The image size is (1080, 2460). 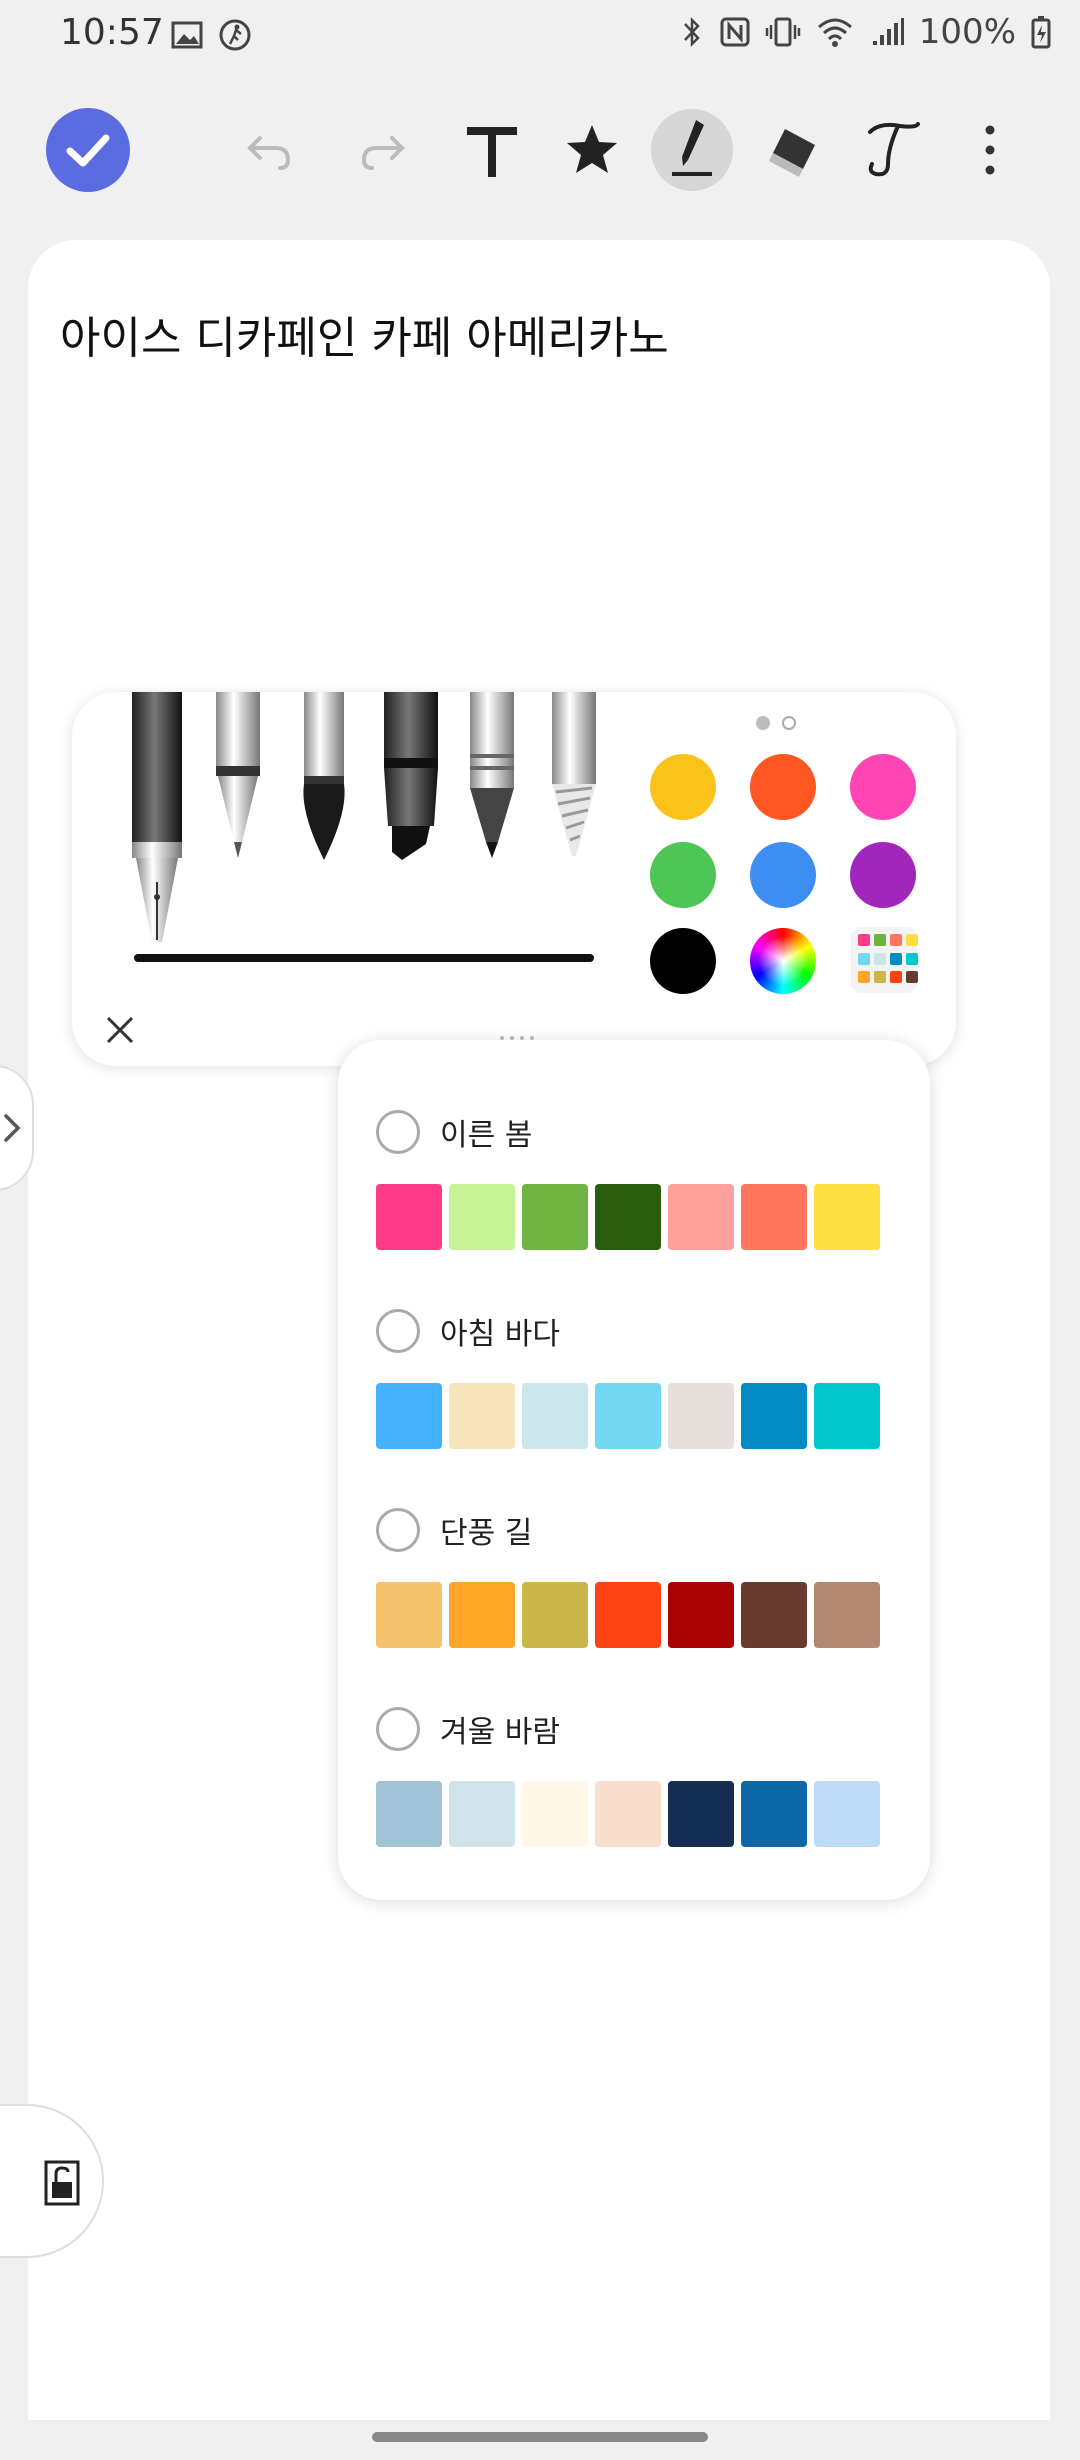 What do you see at coordinates (636, 1331) in the screenshot?
I see `palette-option-morning-sea: 아침 바다` at bounding box center [636, 1331].